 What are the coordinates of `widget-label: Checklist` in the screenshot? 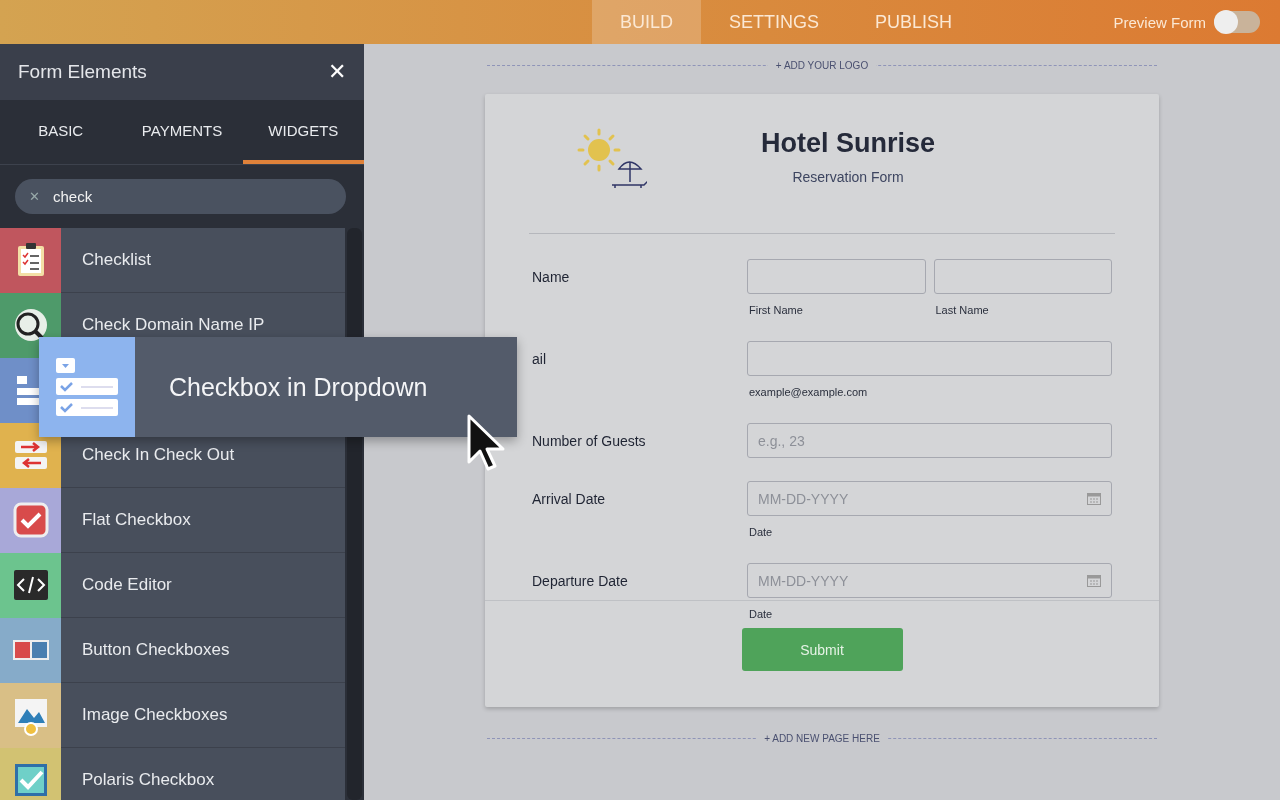 It's located at (116, 260).